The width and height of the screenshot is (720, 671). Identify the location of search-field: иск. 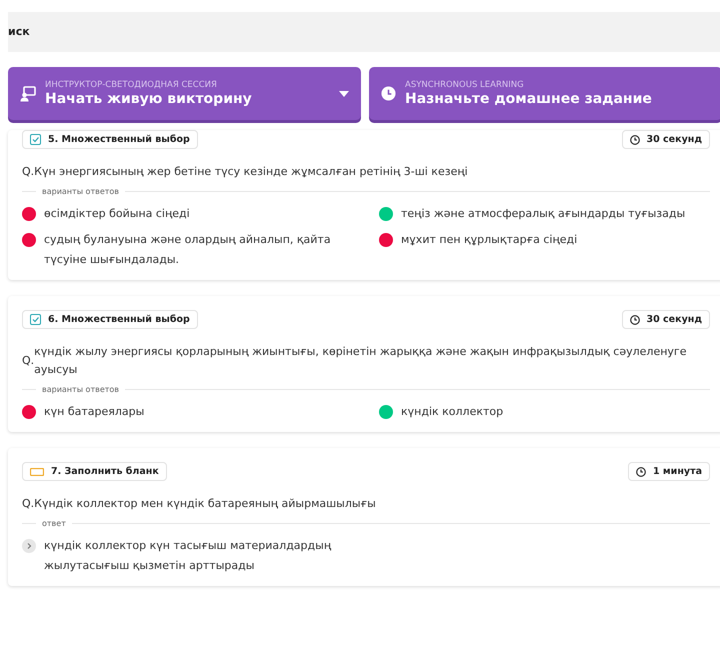
(364, 32).